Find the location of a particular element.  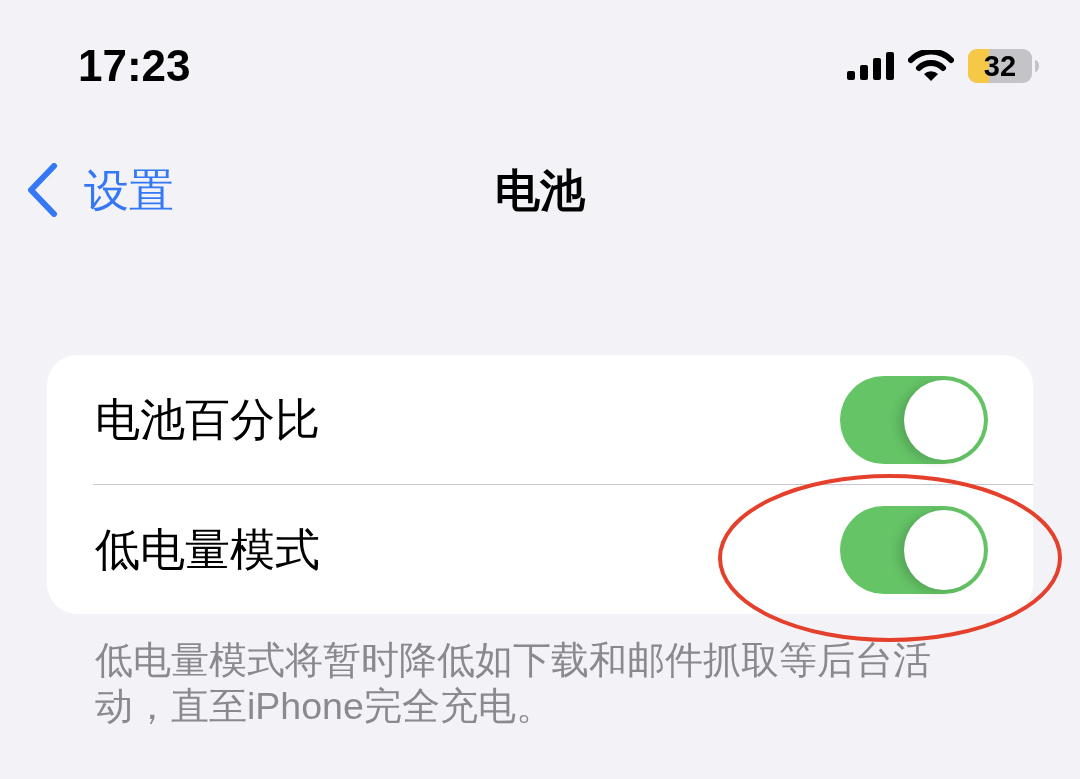

signal-bars-icon is located at coordinates (870, 66).